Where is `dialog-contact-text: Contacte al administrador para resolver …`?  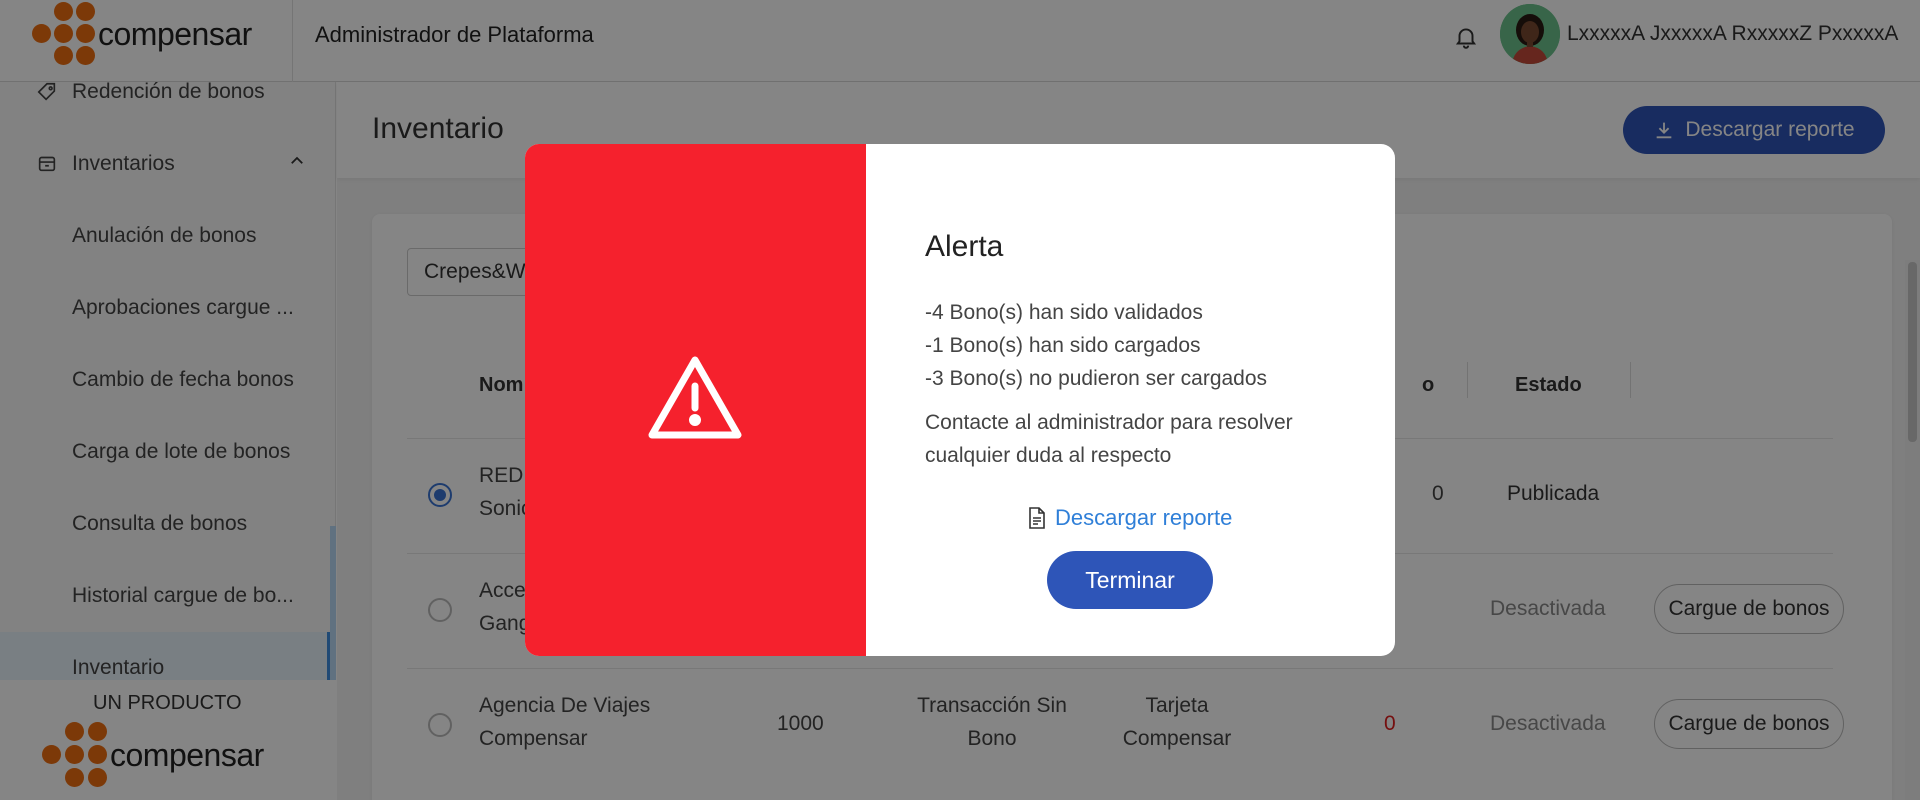
dialog-contact-text: Contacte al administrador para resolver … is located at coordinates (1109, 439).